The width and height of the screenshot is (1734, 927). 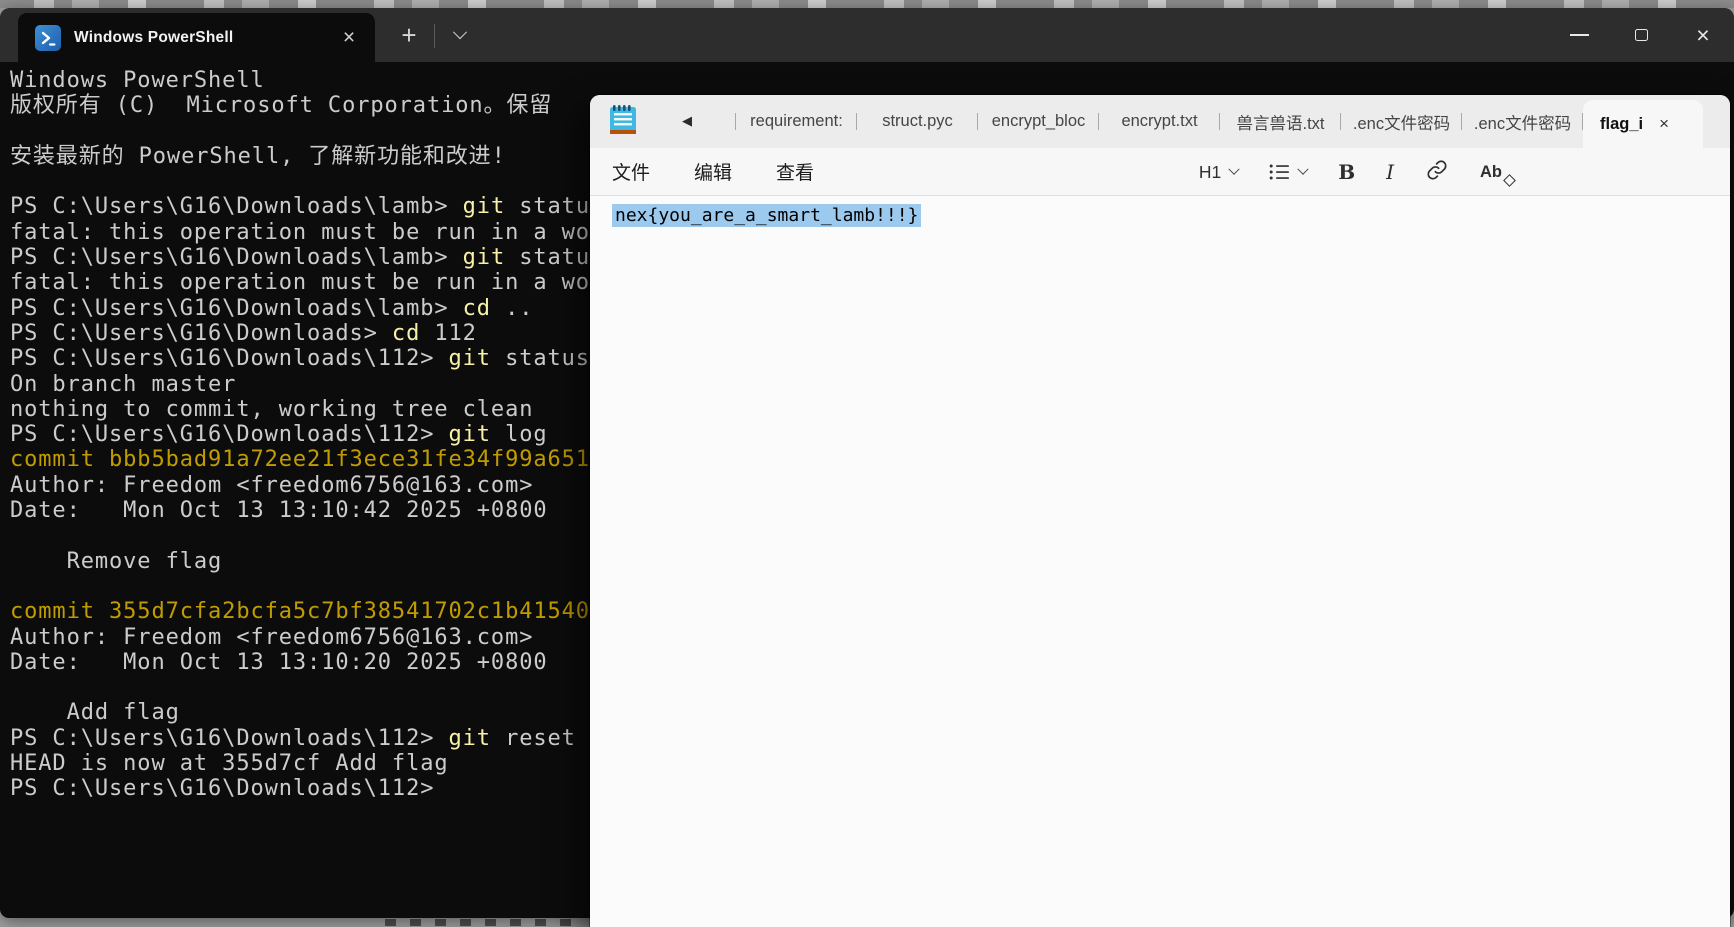 I want to click on terminal-line: Windows PowerShell, so click(x=137, y=80).